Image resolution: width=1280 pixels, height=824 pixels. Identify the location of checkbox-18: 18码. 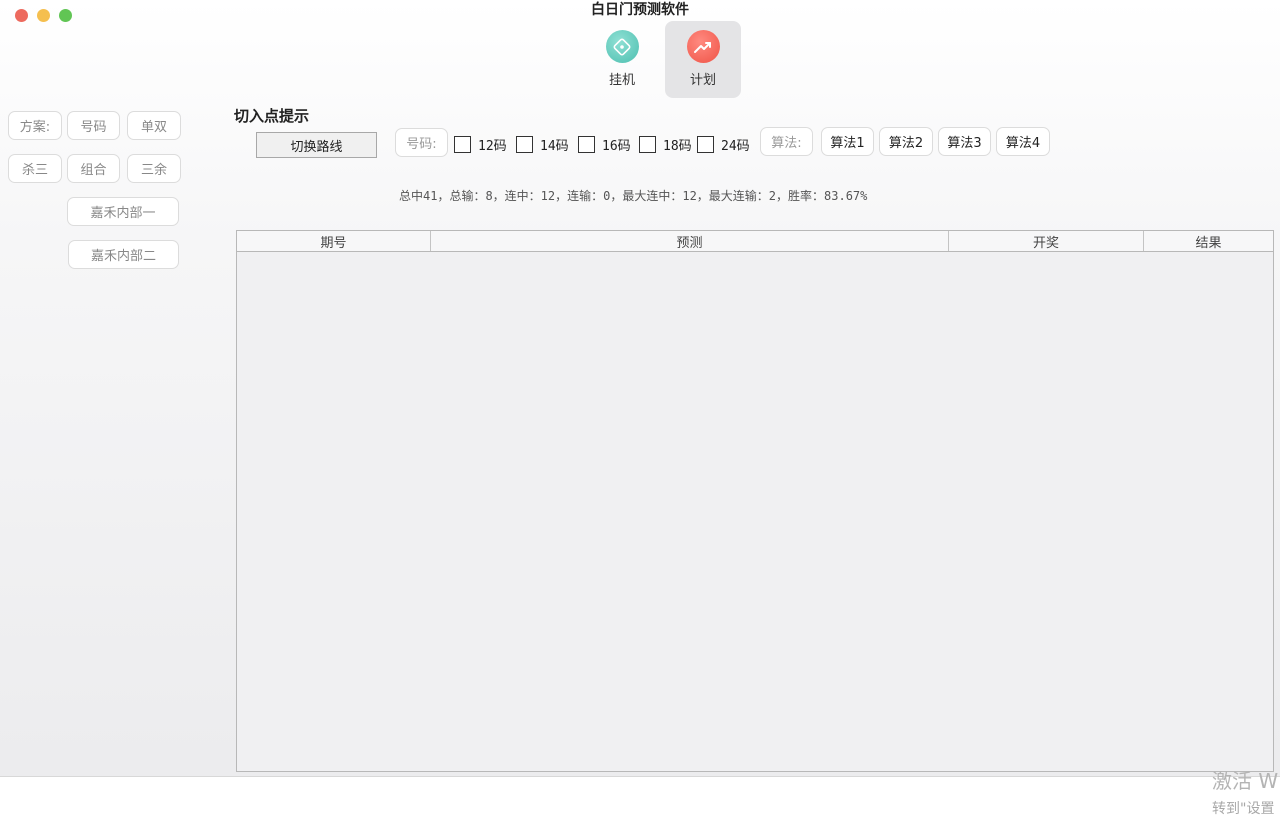
(665, 144).